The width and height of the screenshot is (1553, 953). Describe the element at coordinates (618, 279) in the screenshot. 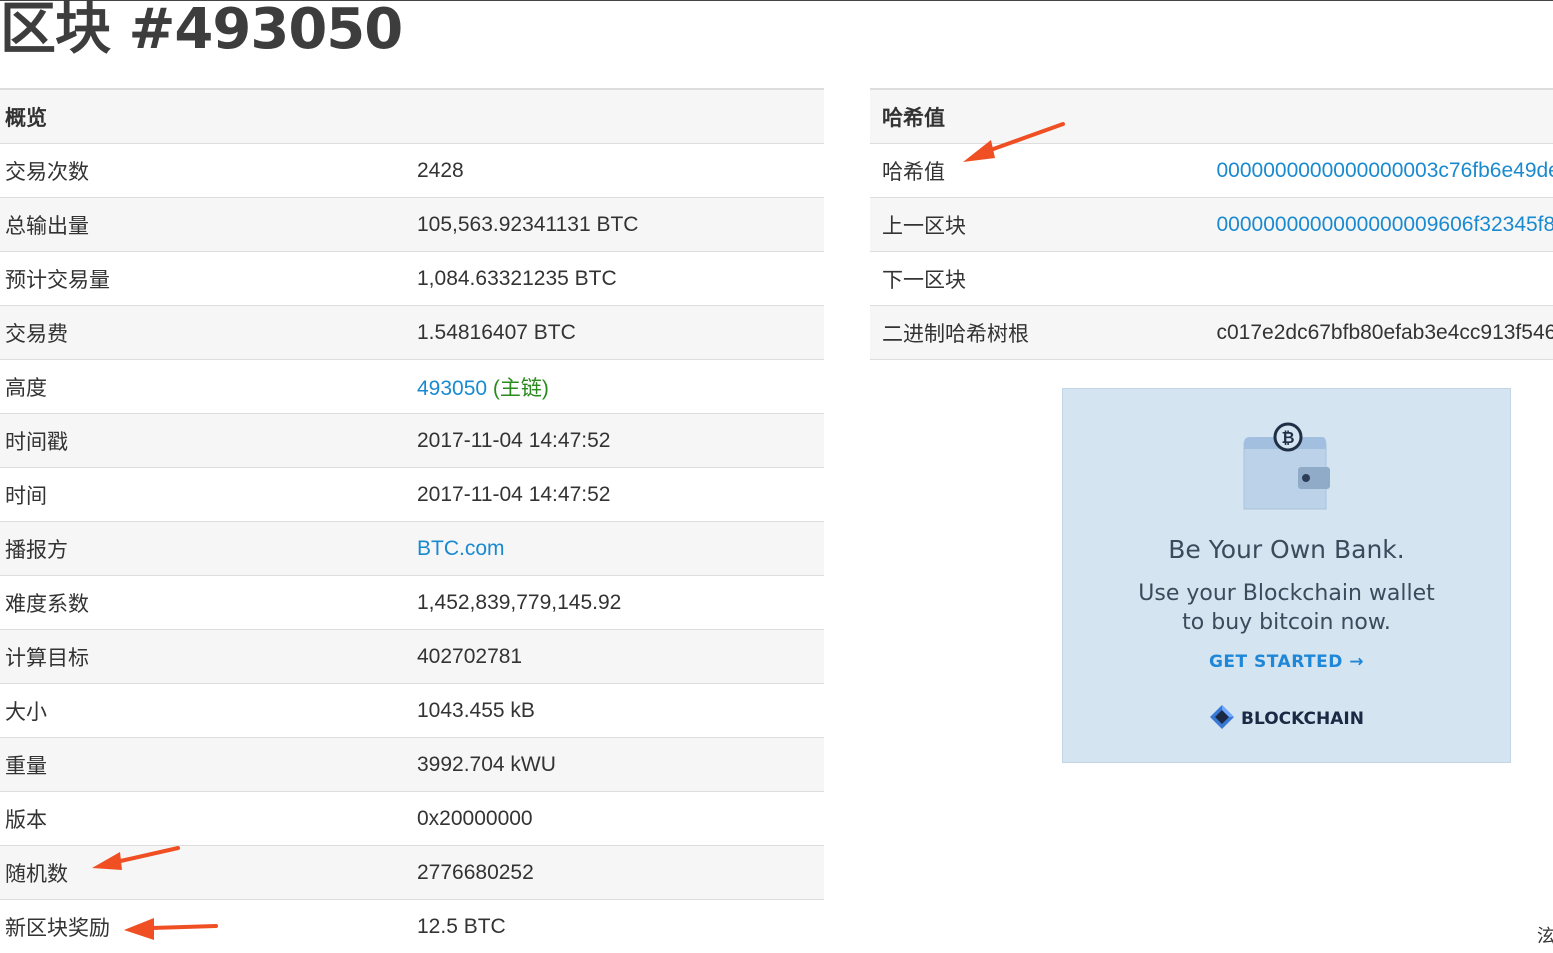

I see `estimated-volume-value: 1,084.63321235 BTC` at that location.